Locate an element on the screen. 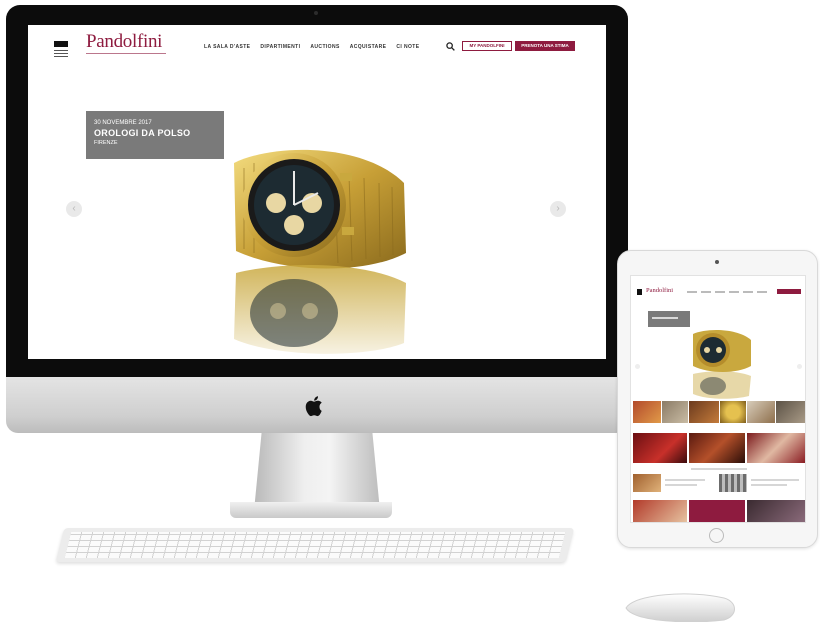 The image size is (820, 623). tablet-watch-image is located at coordinates (722, 364).